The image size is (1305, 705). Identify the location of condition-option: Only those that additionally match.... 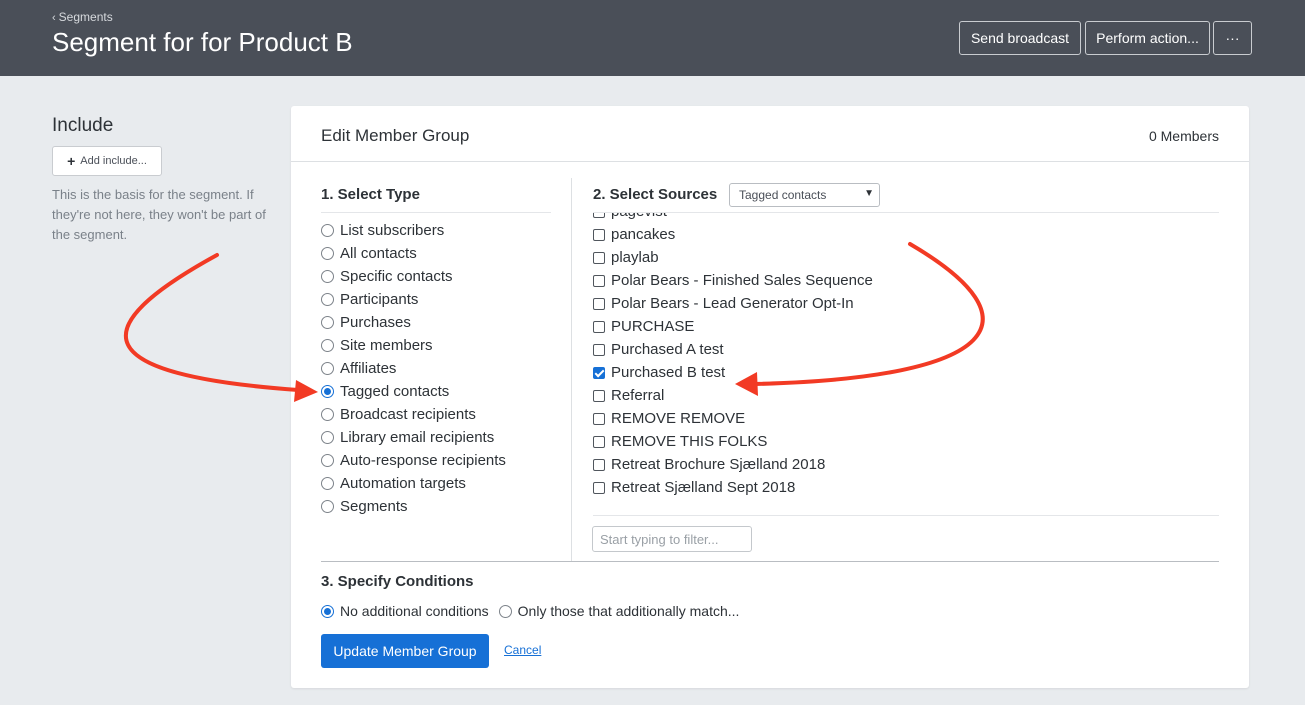
(618, 611).